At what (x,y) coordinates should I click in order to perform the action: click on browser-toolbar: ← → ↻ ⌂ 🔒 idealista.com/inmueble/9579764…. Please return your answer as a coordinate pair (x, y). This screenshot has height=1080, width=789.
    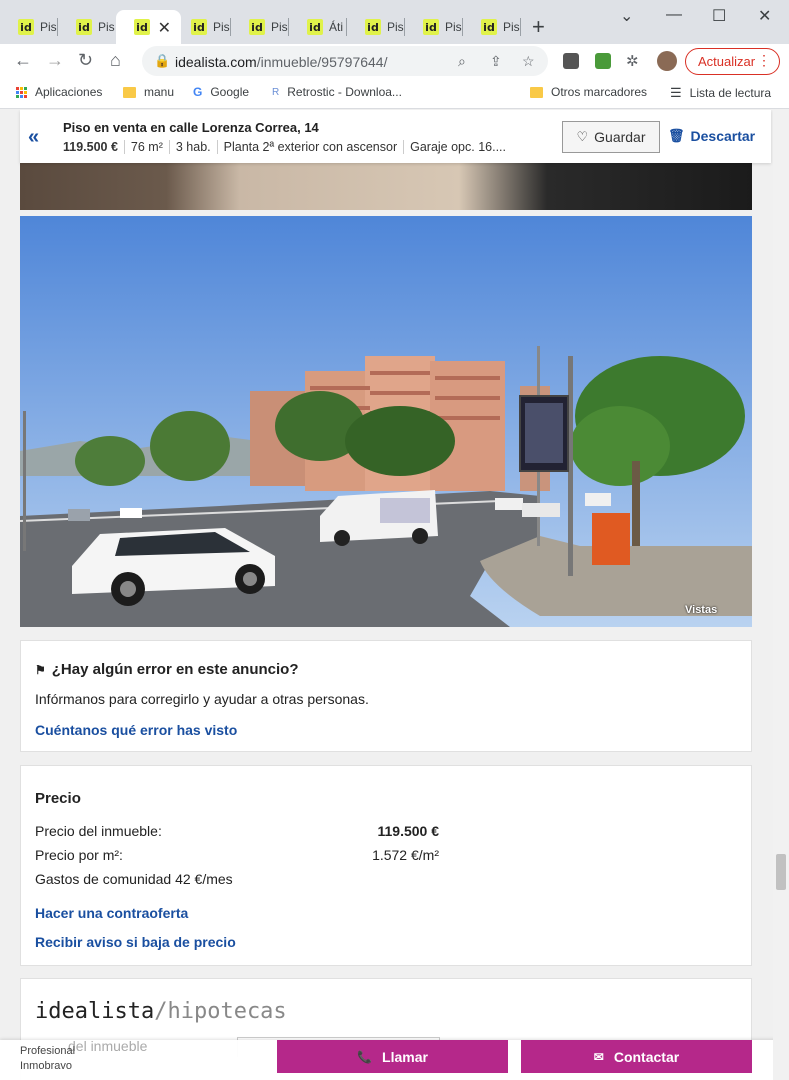
    Looking at the image, I should click on (394, 61).